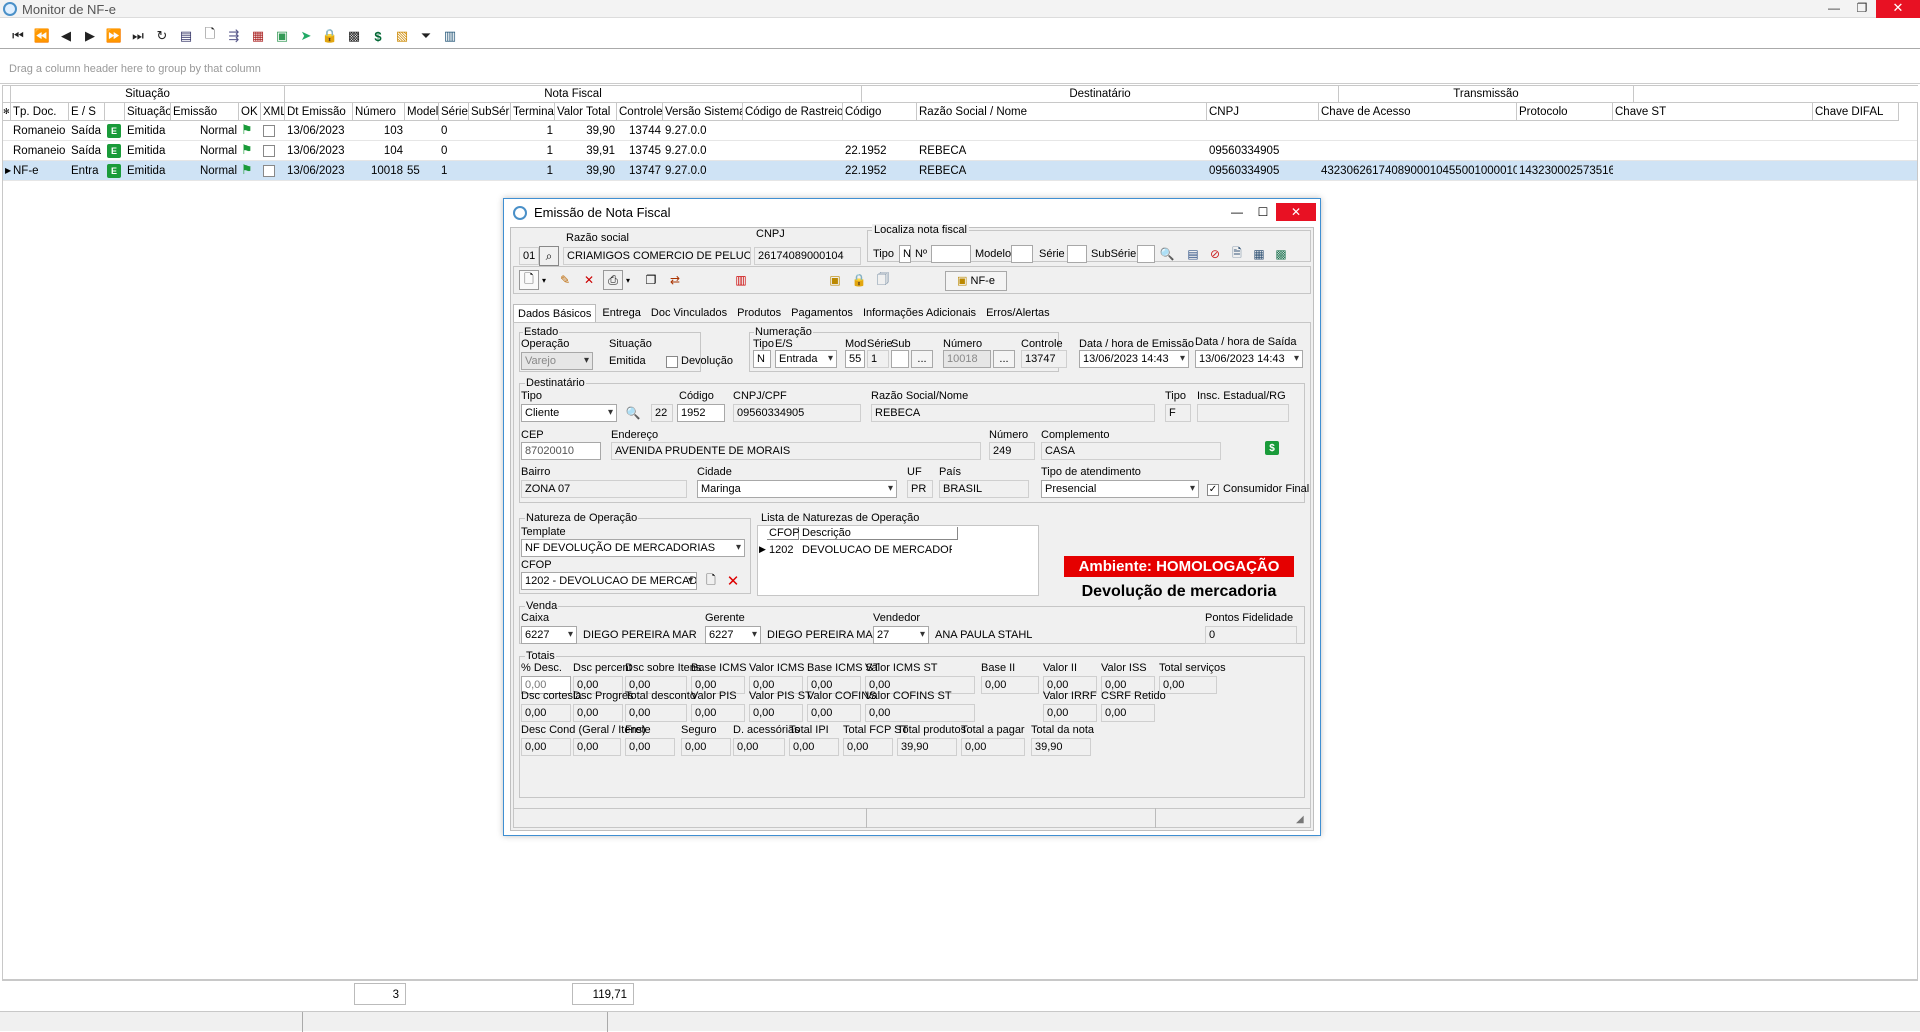 The height and width of the screenshot is (1032, 1920). I want to click on column-header-cnpj: CNPJ, so click(1263, 112).